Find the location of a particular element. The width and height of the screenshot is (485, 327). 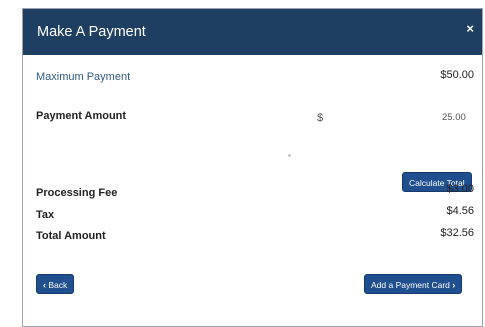

processing-fee-value: $3.00 is located at coordinates (460, 189).